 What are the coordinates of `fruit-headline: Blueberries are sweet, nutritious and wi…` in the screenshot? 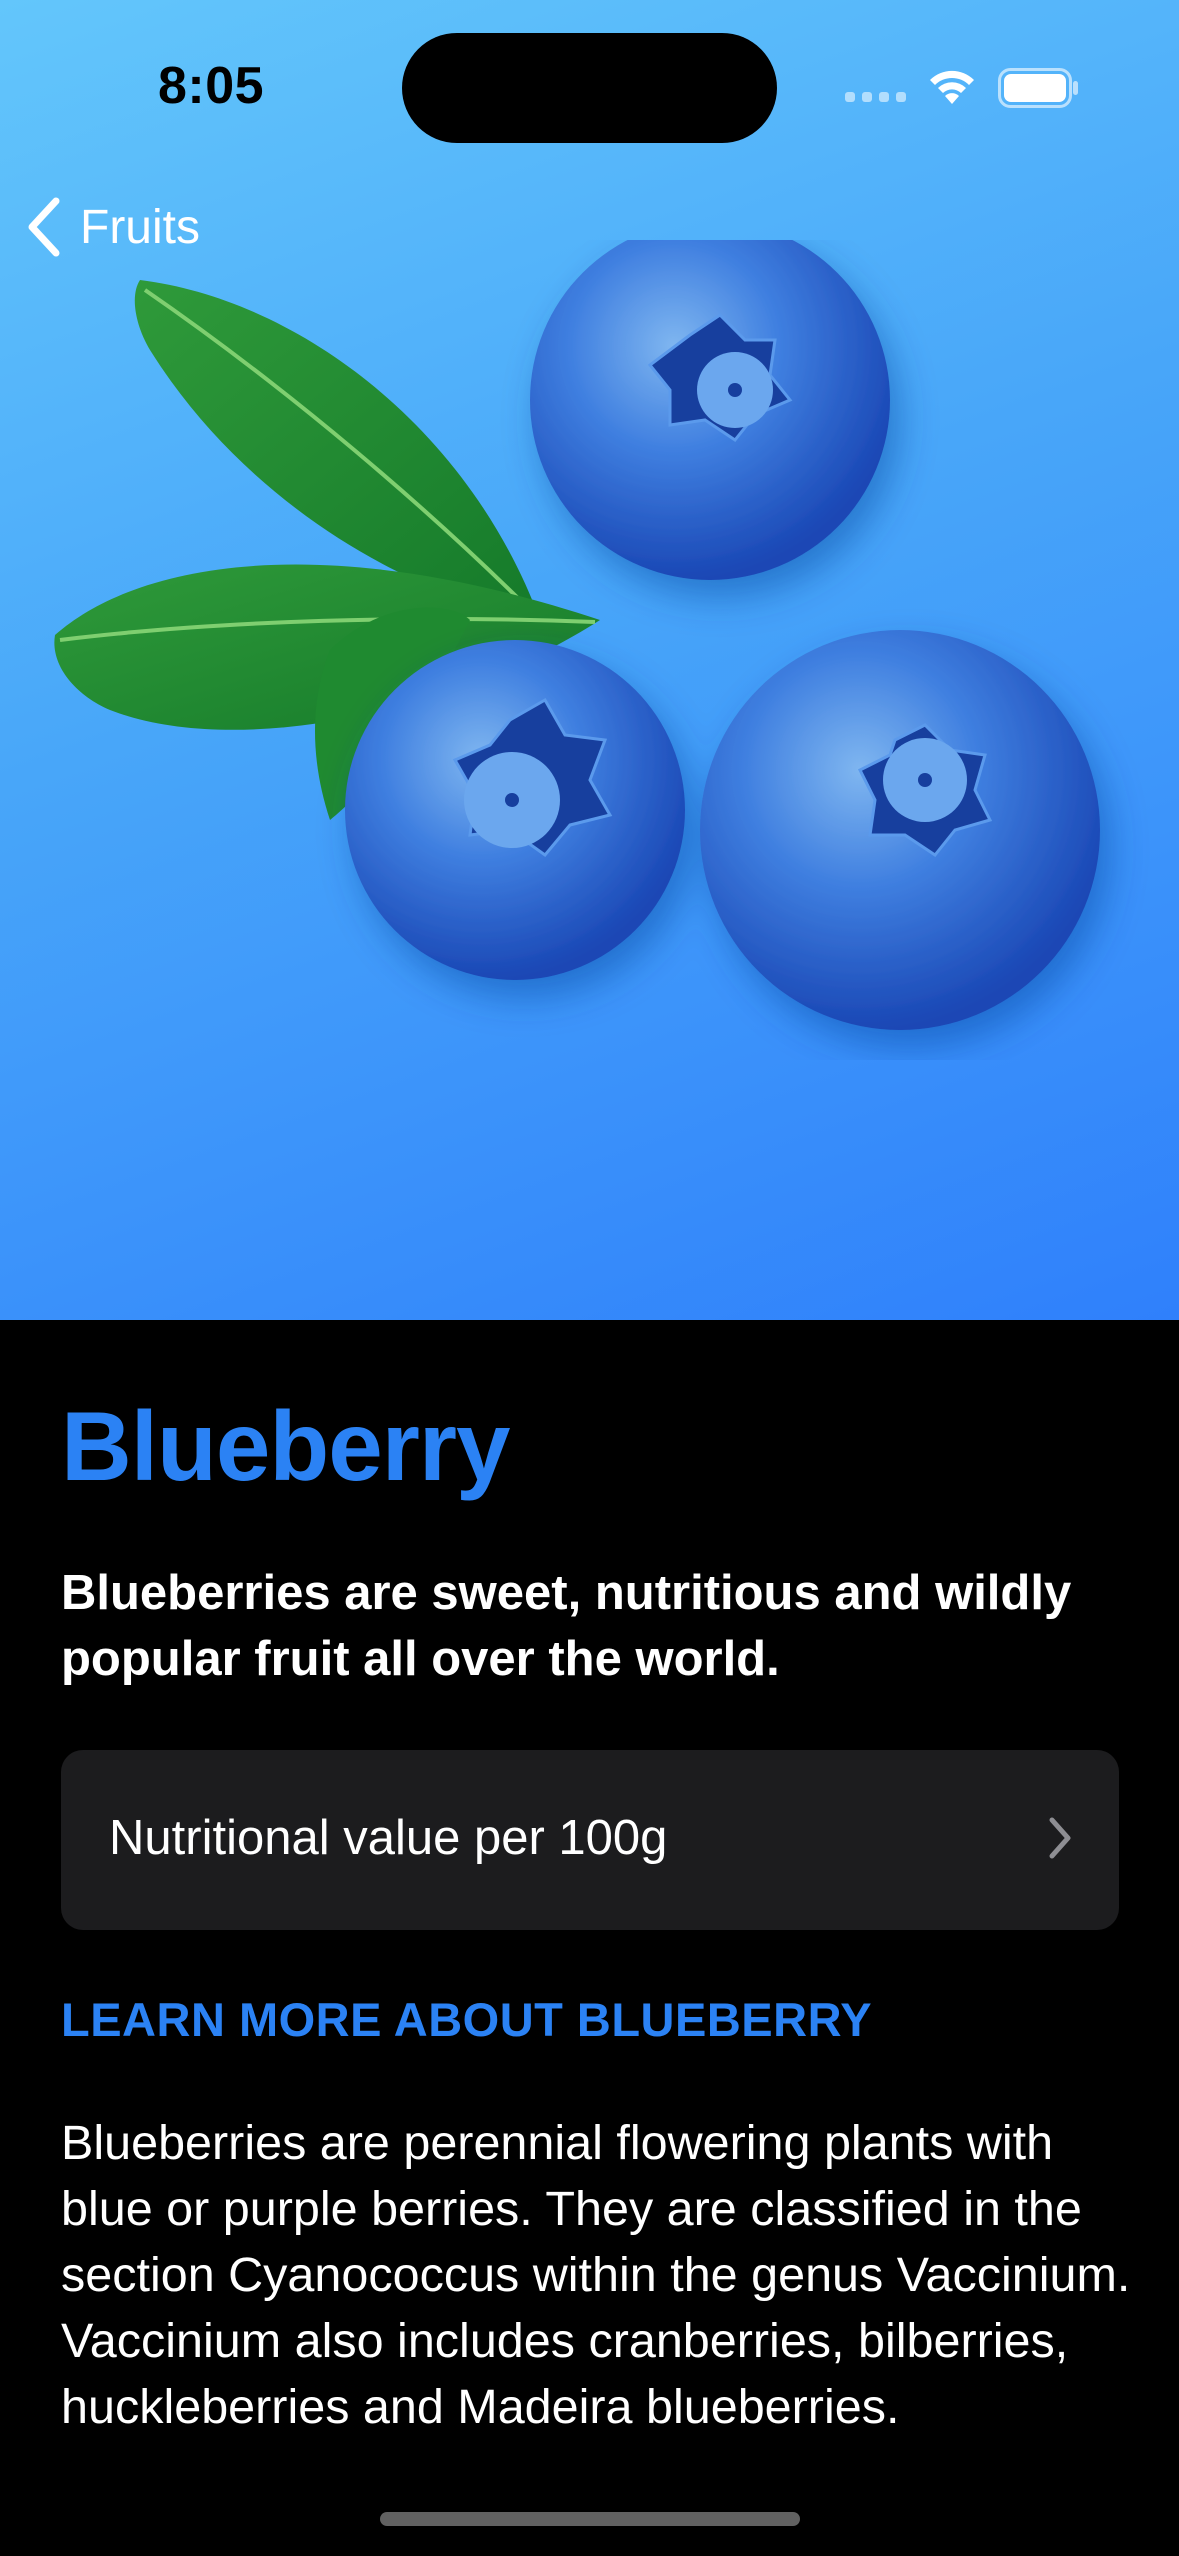 It's located at (566, 1626).